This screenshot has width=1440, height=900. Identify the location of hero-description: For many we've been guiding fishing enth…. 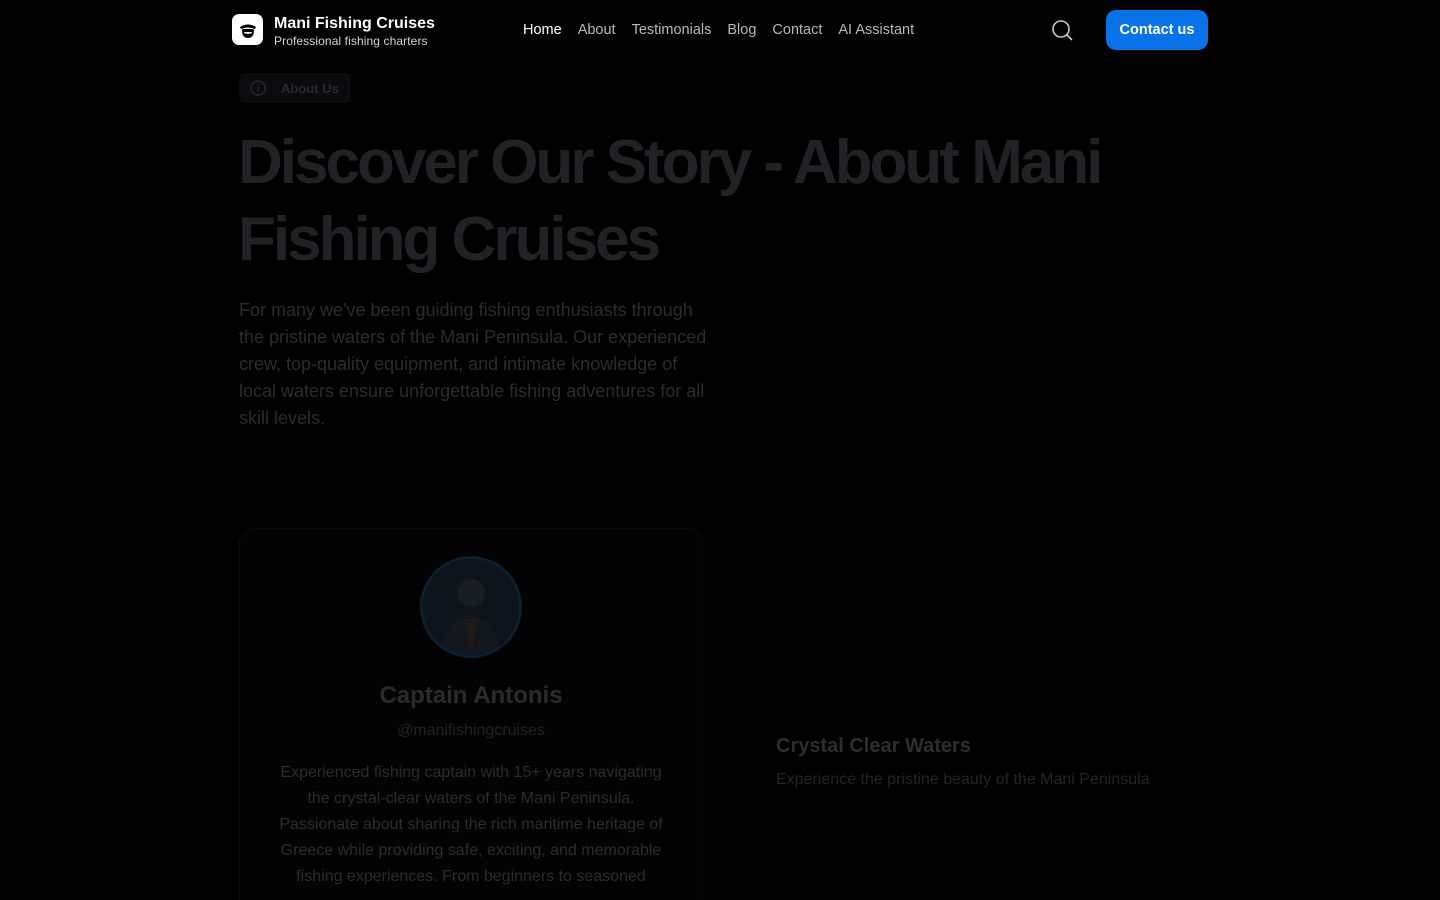
(473, 364).